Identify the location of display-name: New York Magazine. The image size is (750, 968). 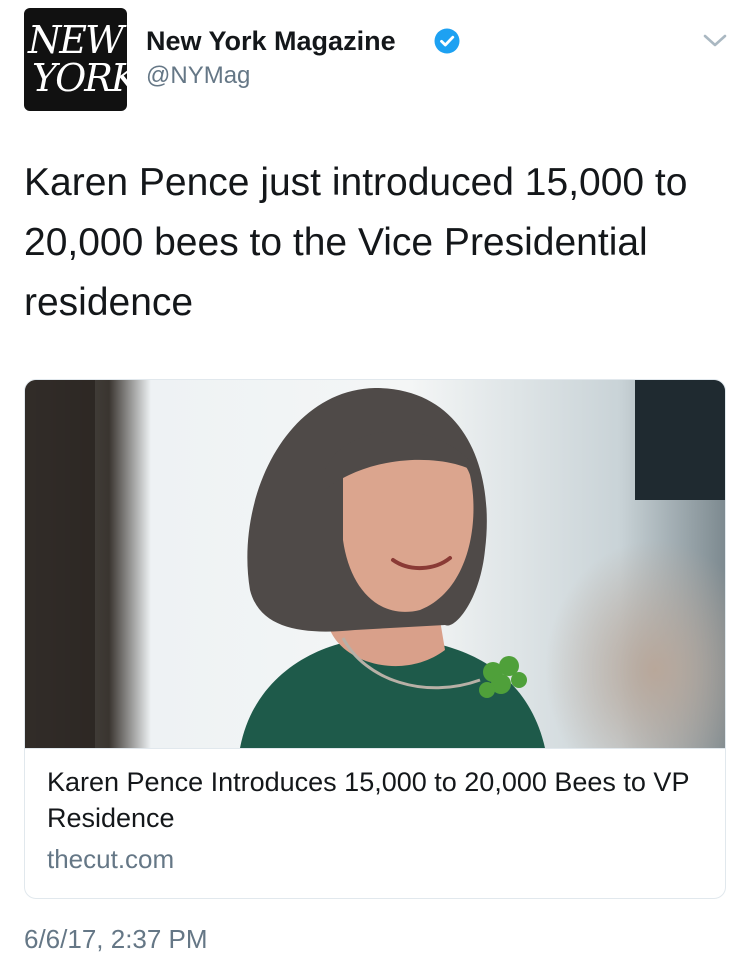
(271, 41).